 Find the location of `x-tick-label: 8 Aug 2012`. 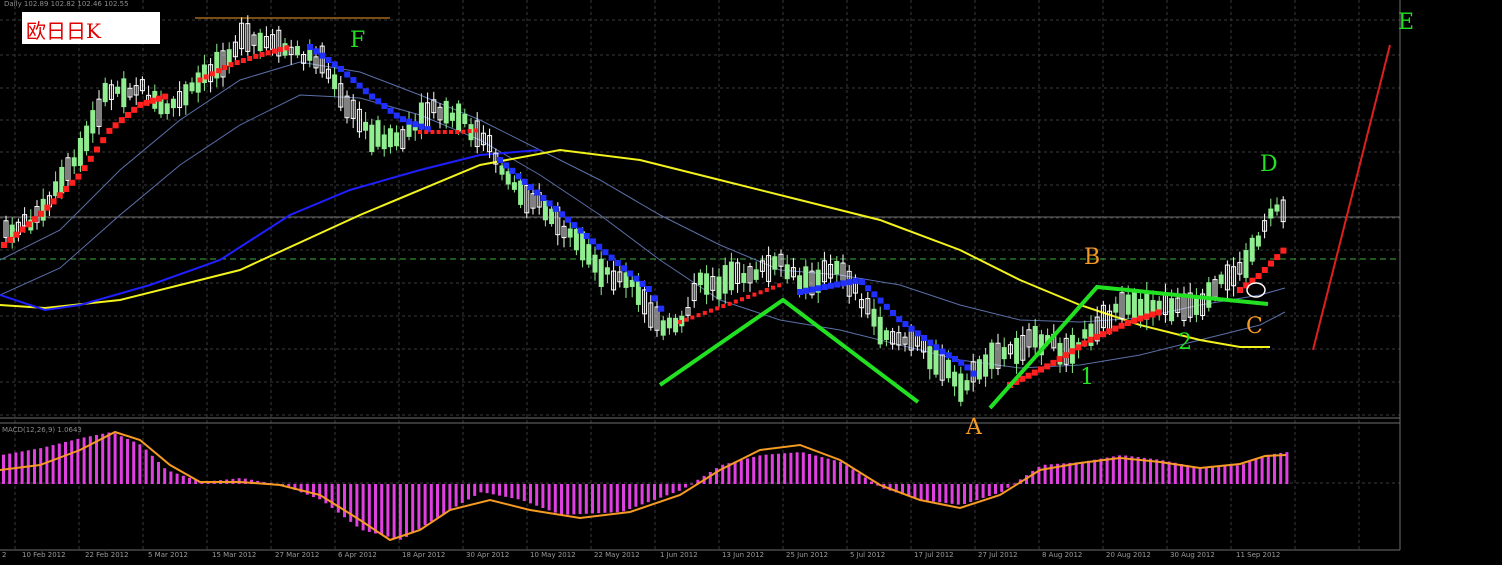

x-tick-label: 8 Aug 2012 is located at coordinates (1062, 555).